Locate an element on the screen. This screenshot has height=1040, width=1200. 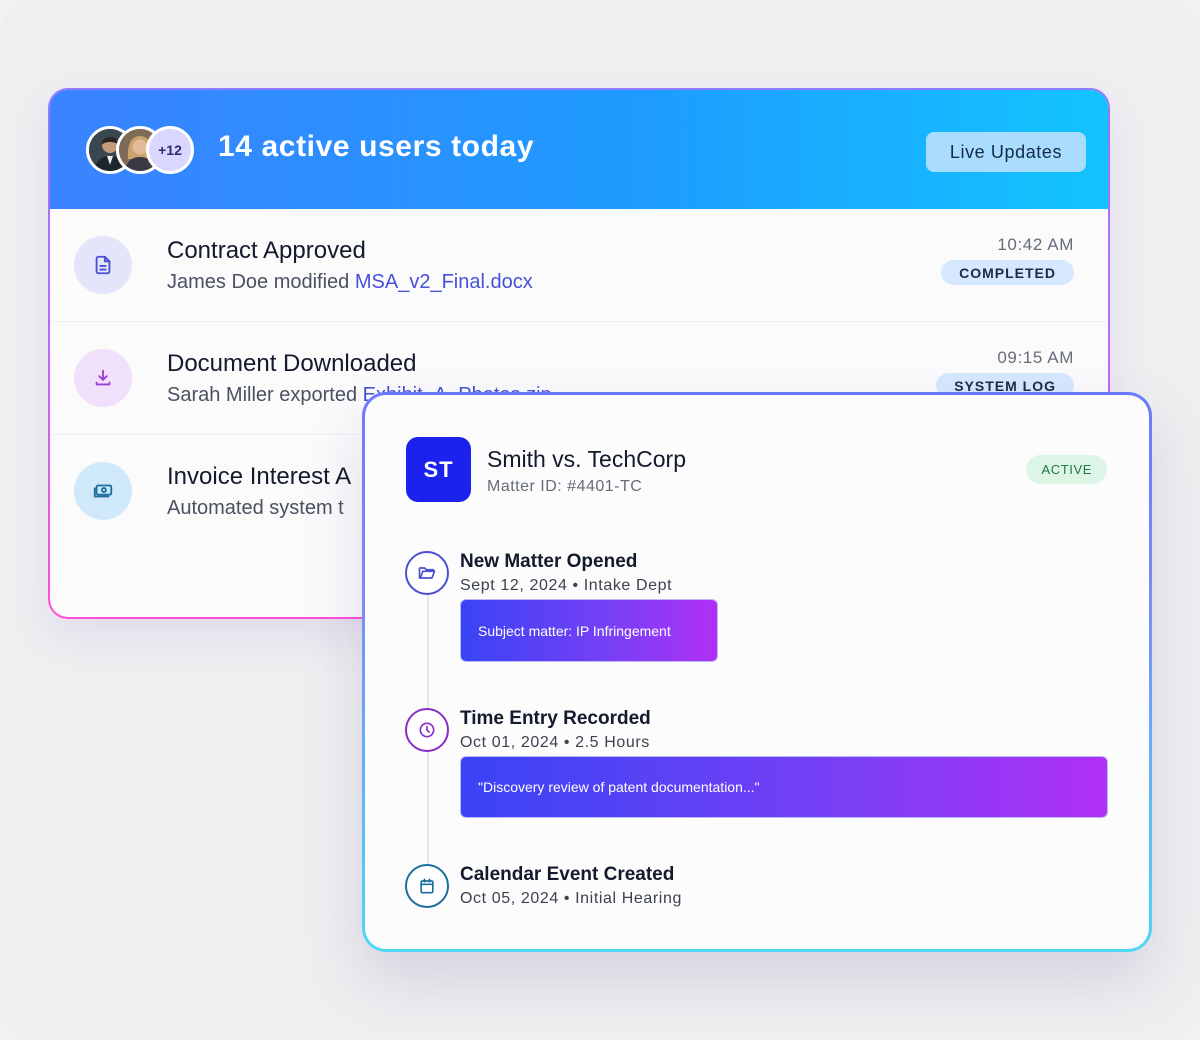
feed-item-title: Invoice Interest A is located at coordinates (259, 476).